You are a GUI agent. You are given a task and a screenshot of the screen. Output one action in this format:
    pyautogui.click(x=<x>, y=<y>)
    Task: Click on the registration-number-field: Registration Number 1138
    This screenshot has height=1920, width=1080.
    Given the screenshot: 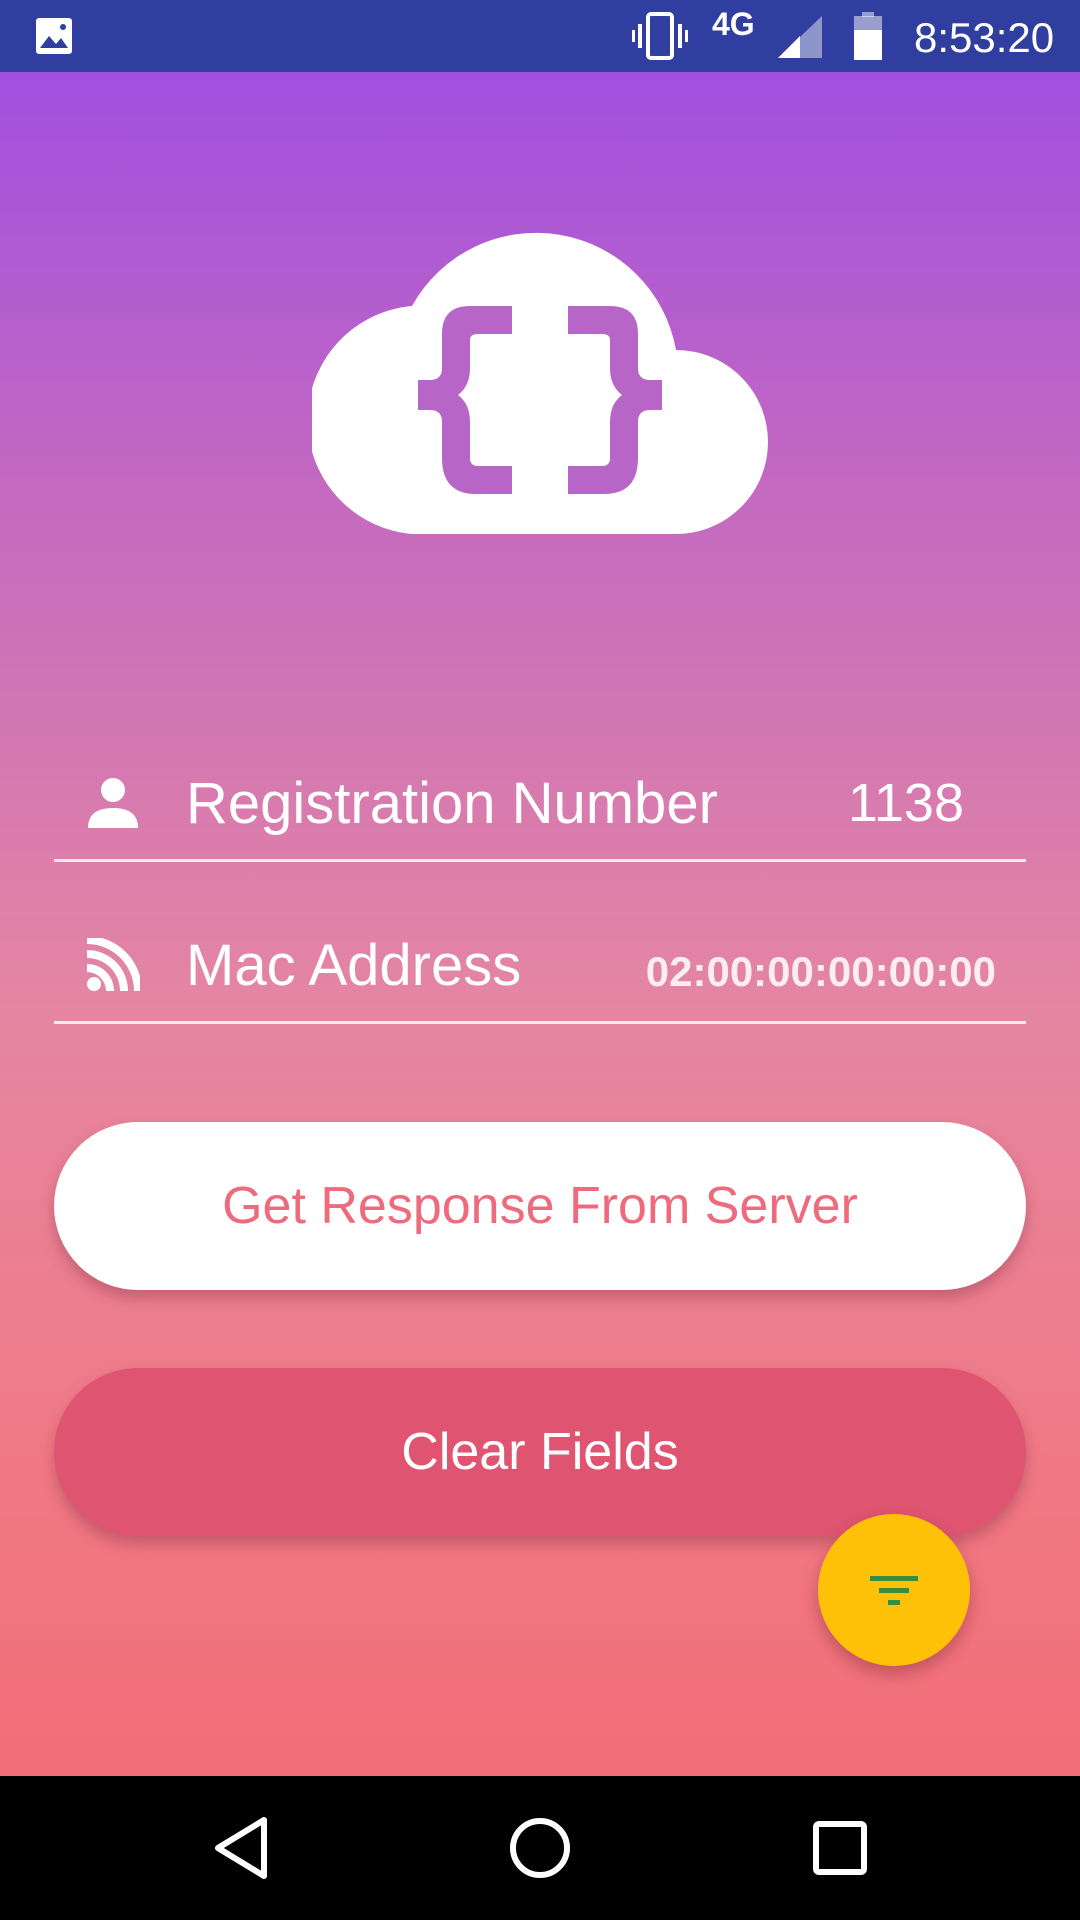 What is the action you would take?
    pyautogui.click(x=540, y=807)
    